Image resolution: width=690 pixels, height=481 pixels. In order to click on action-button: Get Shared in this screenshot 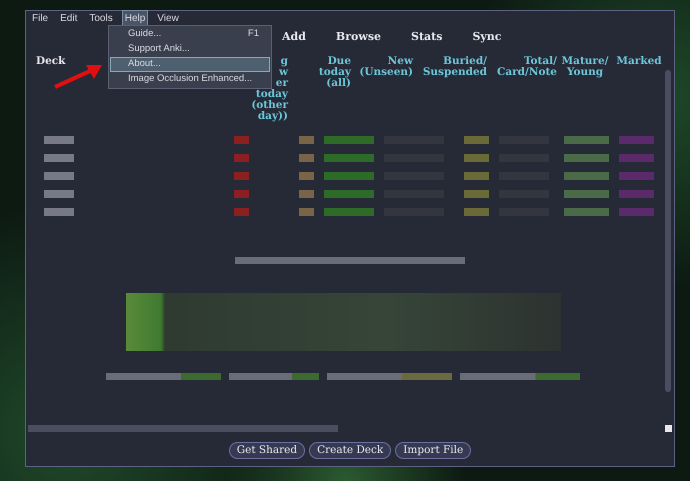, I will do `click(267, 450)`.